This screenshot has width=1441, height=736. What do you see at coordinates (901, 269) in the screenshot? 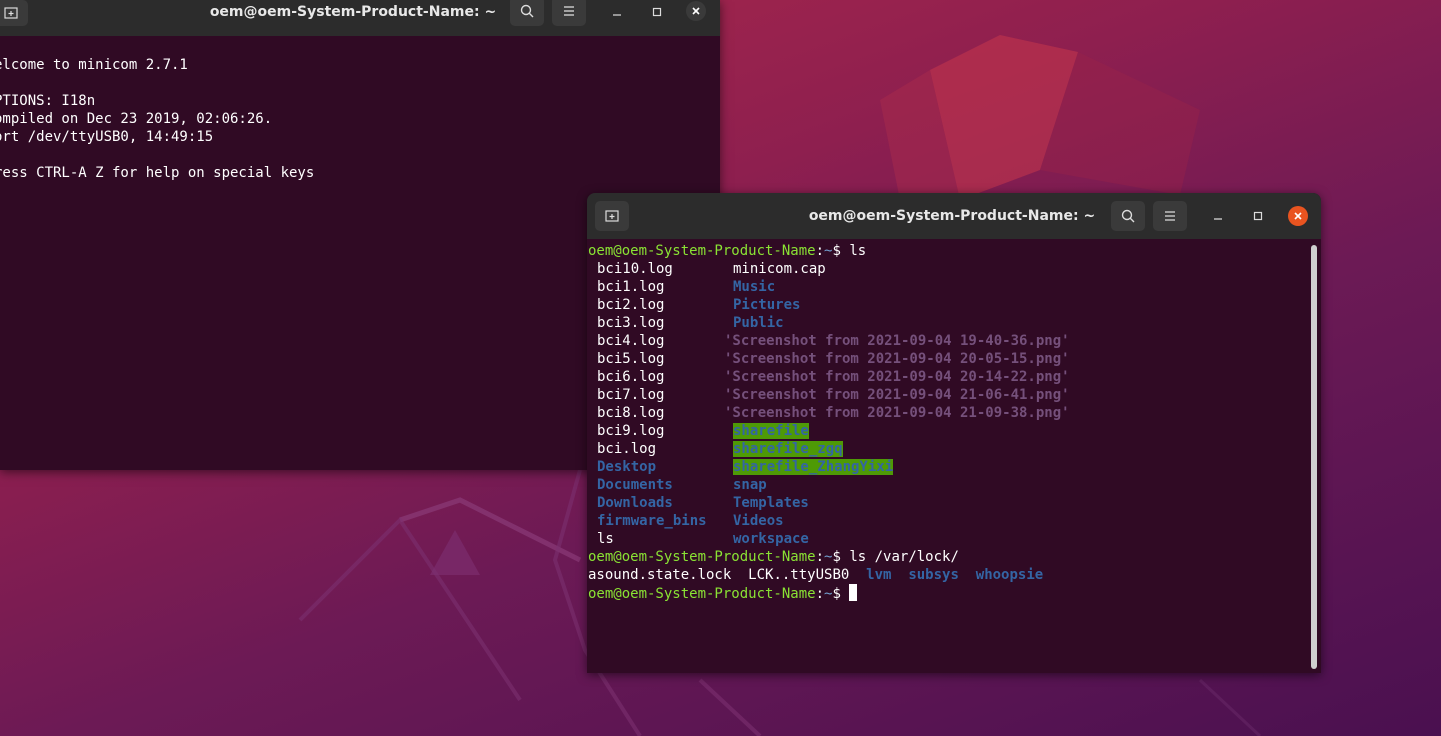
I see `ls-entry: minicom.cap` at bounding box center [901, 269].